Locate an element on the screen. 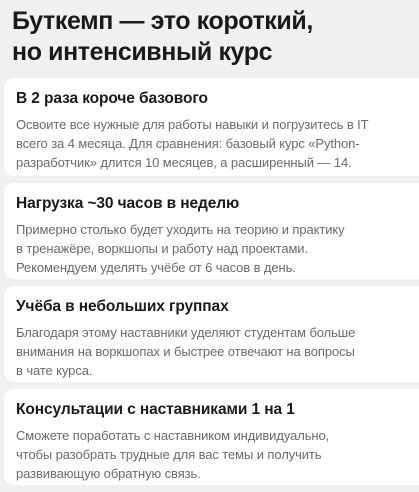 This screenshot has height=492, width=419. feature-card-title: Консультации с наставниками 1 на 1 is located at coordinates (155, 409).